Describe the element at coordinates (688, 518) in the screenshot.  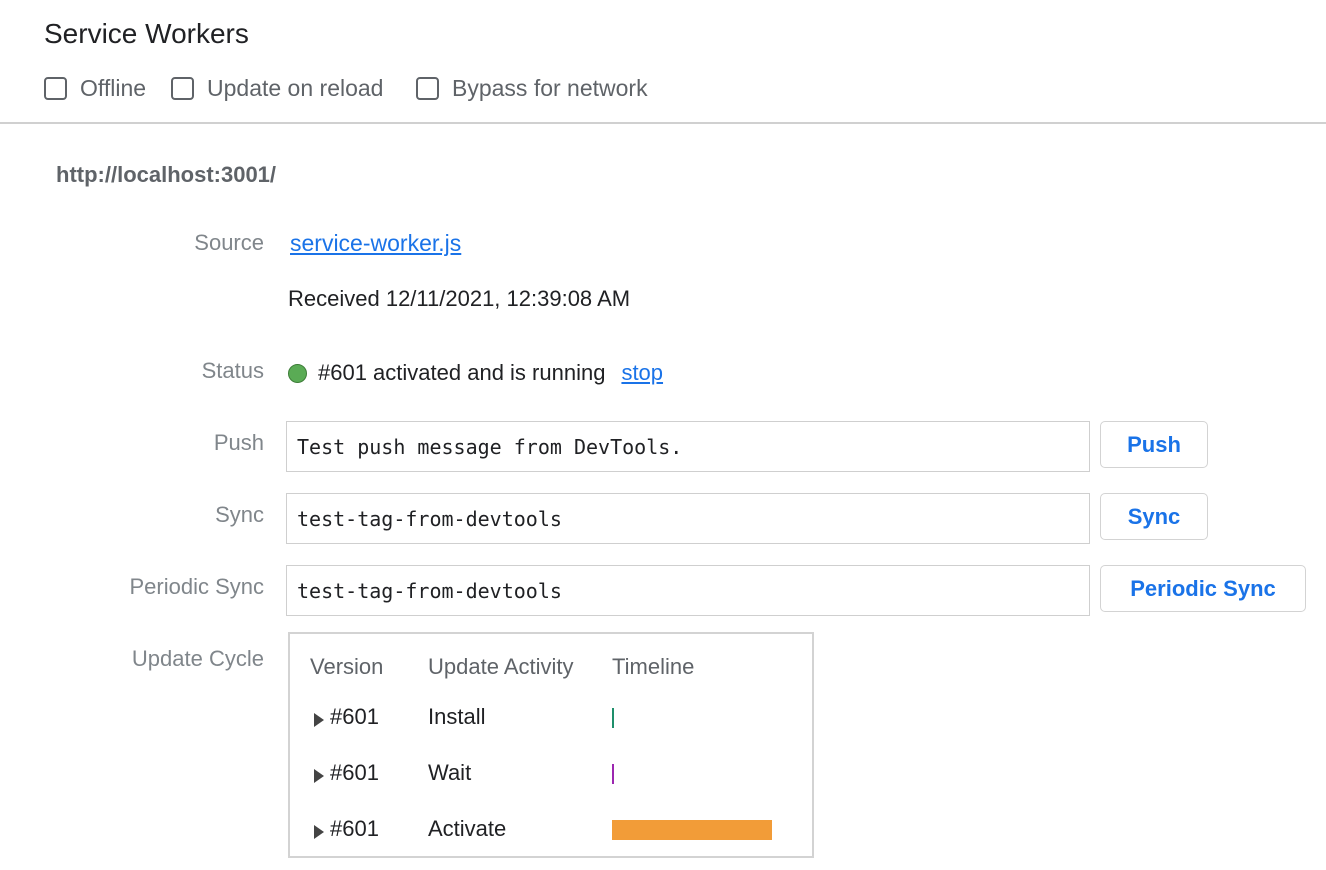
I see `sync-tag-input` at that location.